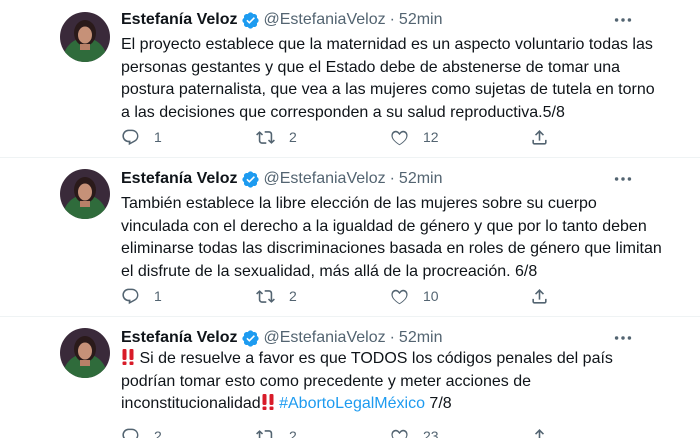 The width and height of the screenshot is (700, 438). I want to click on reply-button: 2, so click(141, 431).